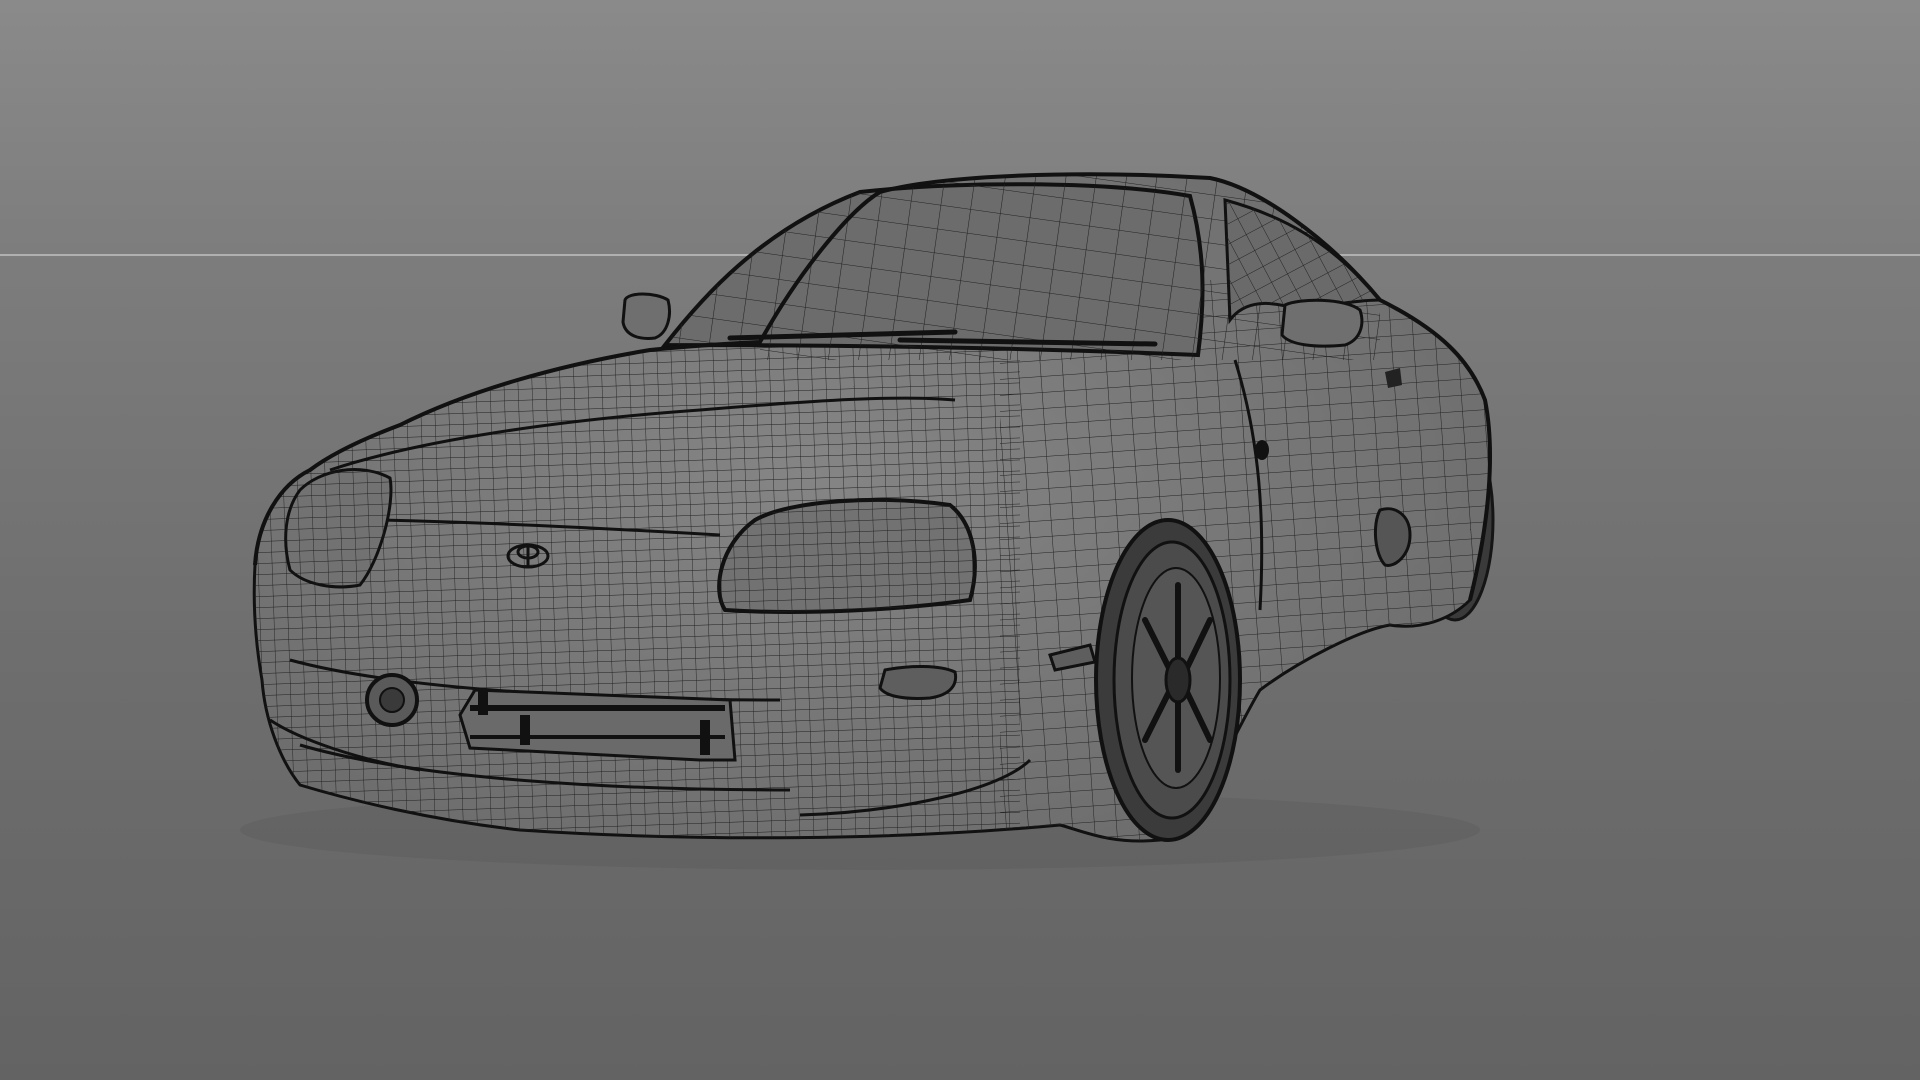 The width and height of the screenshot is (1920, 1080). What do you see at coordinates (597, 725) in the screenshot?
I see `front-grille-intake` at bounding box center [597, 725].